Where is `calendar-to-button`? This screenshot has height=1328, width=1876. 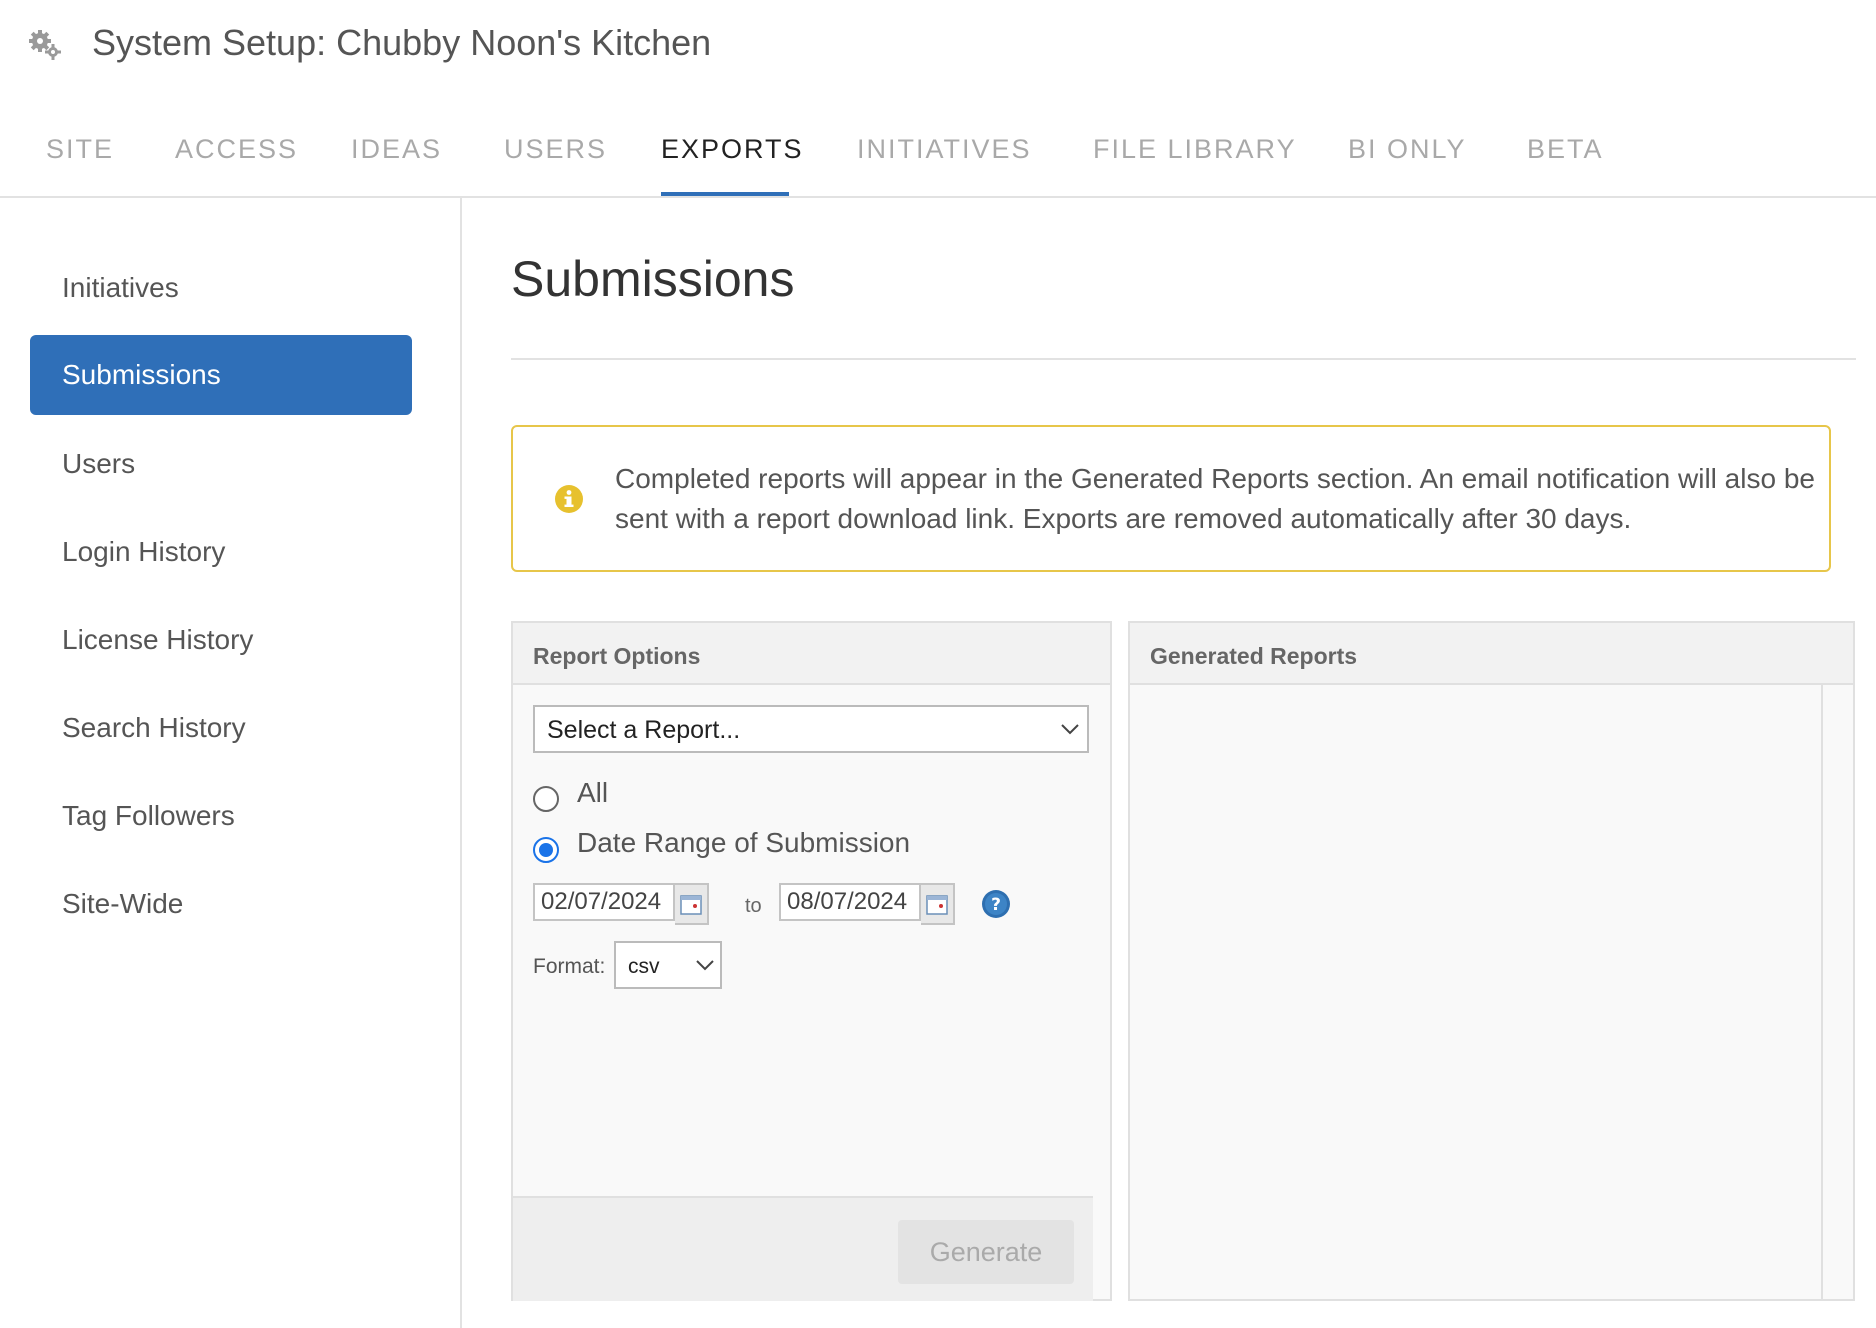
calendar-to-button is located at coordinates (938, 904).